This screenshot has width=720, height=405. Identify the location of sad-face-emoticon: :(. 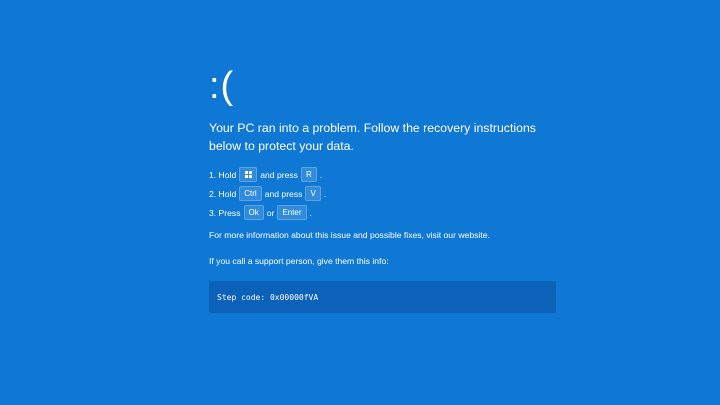
(222, 86).